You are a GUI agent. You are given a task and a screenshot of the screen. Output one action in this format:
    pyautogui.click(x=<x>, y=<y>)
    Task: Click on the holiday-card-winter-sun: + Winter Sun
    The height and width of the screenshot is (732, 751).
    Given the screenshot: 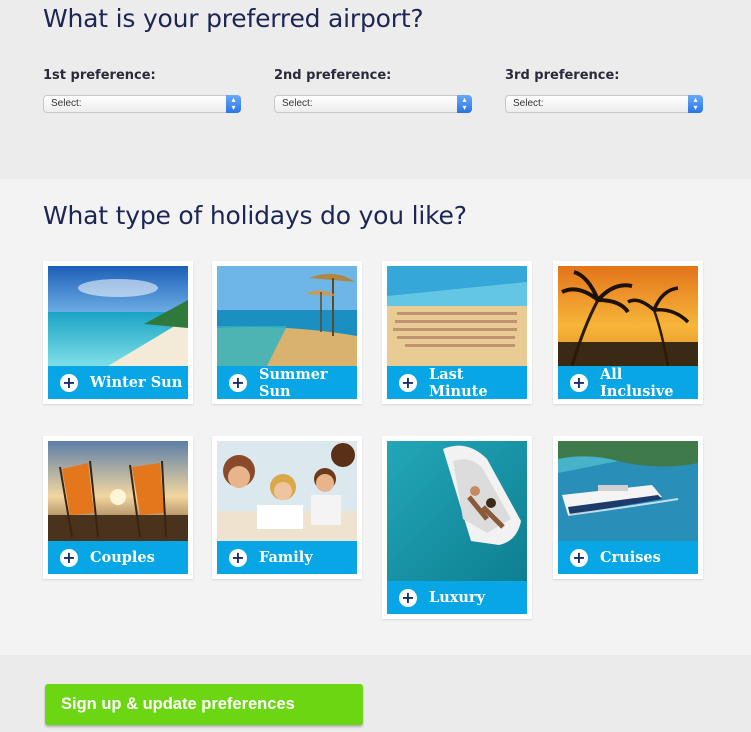 What is the action you would take?
    pyautogui.click(x=118, y=332)
    